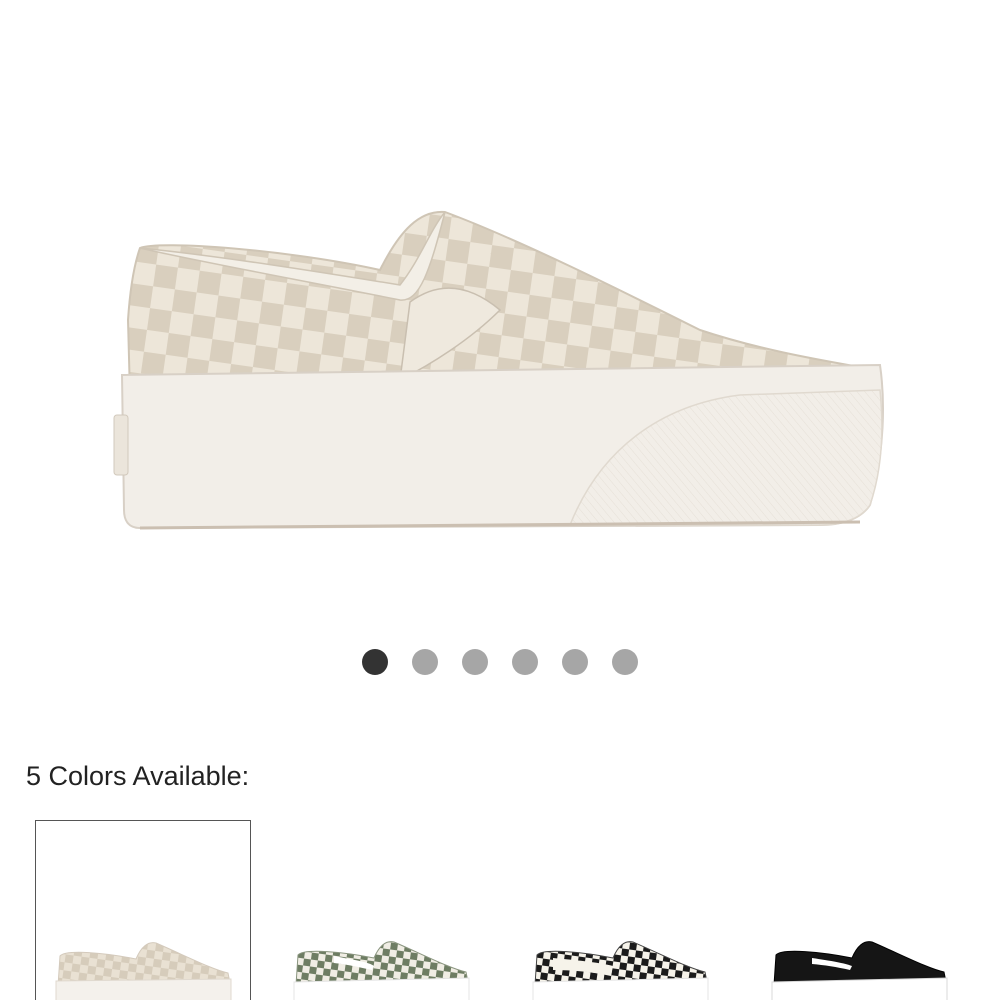 The width and height of the screenshot is (1000, 1000). What do you see at coordinates (860, 910) in the screenshot?
I see `color-swatch-black` at bounding box center [860, 910].